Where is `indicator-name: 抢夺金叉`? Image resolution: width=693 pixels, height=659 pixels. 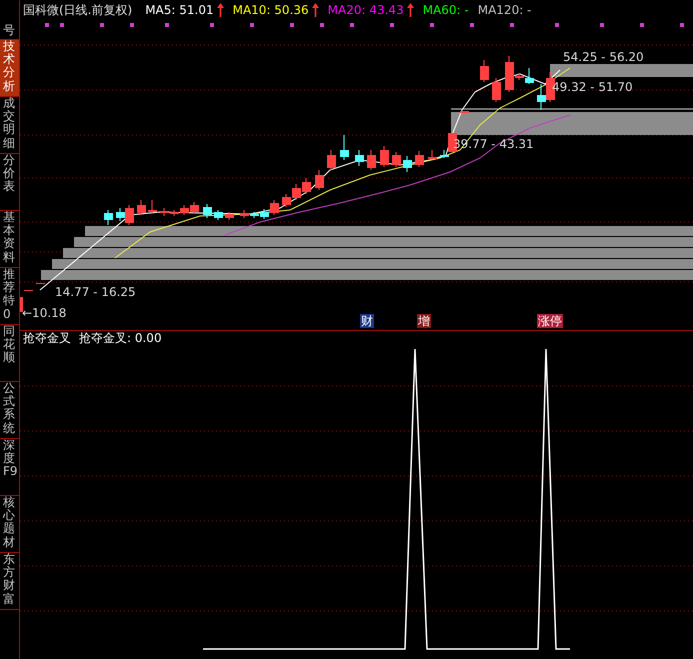 indicator-name: 抢夺金叉 is located at coordinates (47, 338).